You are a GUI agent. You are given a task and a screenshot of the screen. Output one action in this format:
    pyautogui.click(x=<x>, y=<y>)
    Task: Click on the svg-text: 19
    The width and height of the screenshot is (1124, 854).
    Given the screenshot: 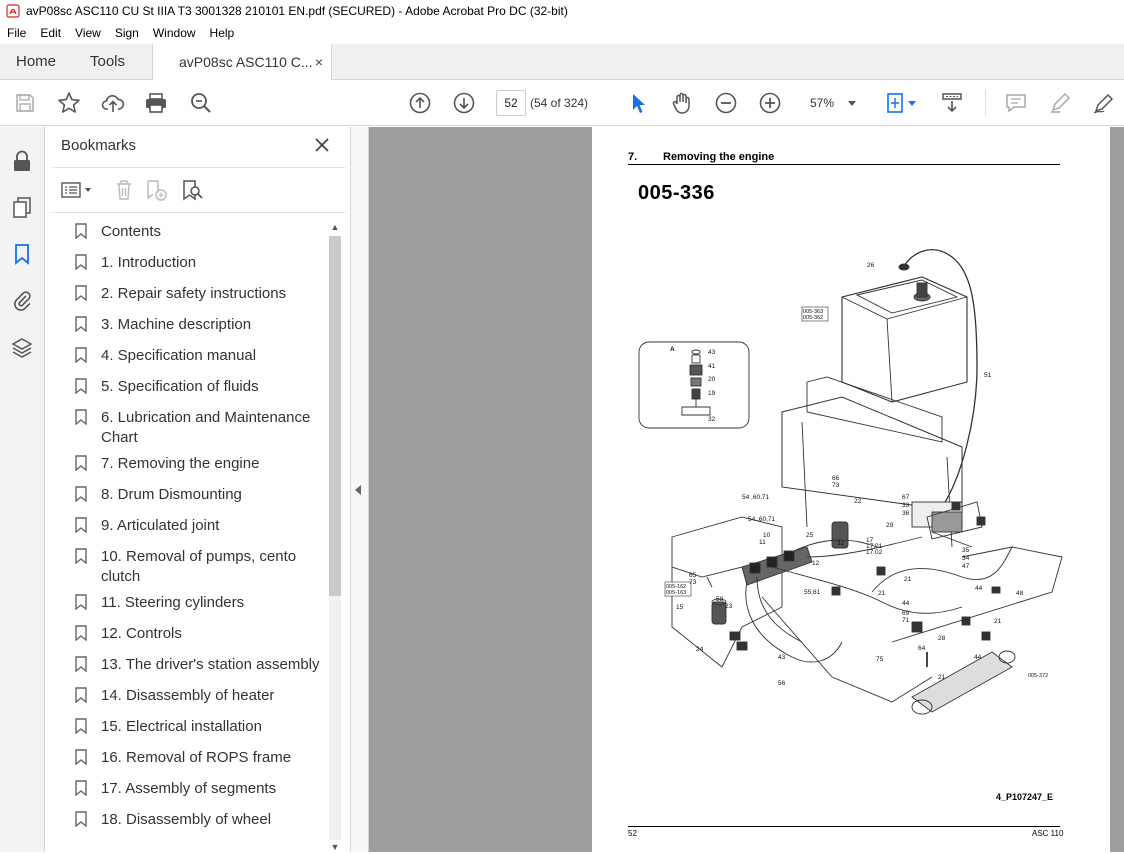 What is the action you would take?
    pyautogui.click(x=712, y=393)
    